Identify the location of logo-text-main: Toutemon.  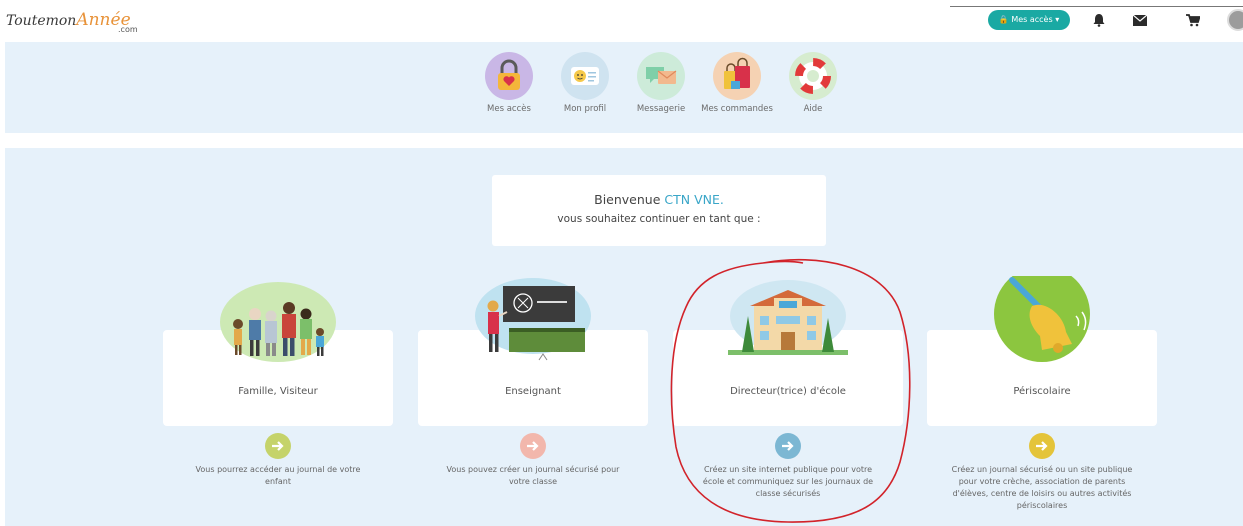
(41, 21).